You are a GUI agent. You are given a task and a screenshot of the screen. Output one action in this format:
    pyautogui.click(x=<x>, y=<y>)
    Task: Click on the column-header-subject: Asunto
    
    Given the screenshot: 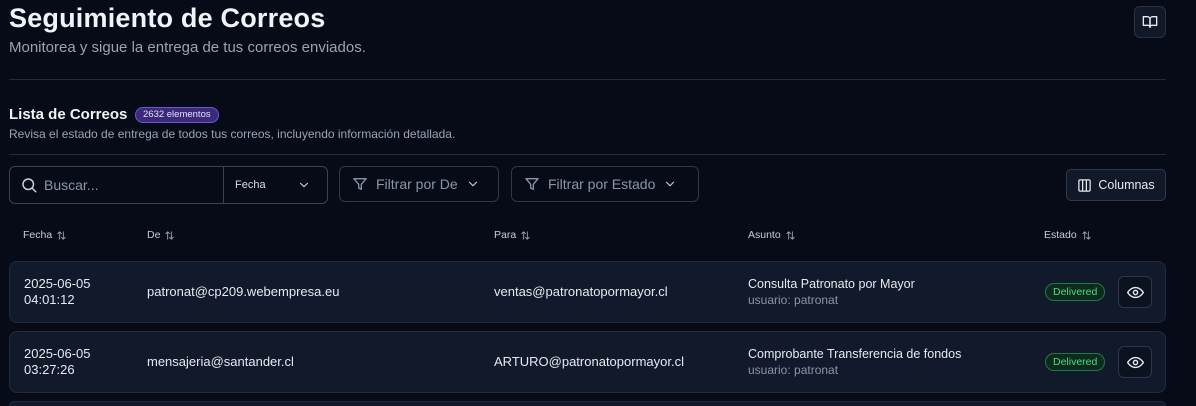 What is the action you would take?
    pyautogui.click(x=772, y=235)
    